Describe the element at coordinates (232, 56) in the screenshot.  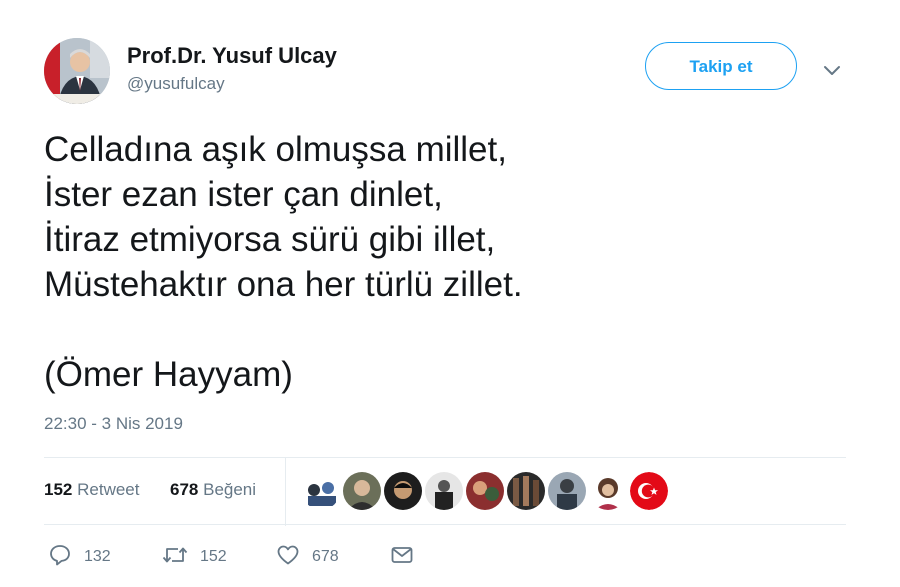
I see `author-display-name: Prof.Dr. Yusuf Ulcay` at that location.